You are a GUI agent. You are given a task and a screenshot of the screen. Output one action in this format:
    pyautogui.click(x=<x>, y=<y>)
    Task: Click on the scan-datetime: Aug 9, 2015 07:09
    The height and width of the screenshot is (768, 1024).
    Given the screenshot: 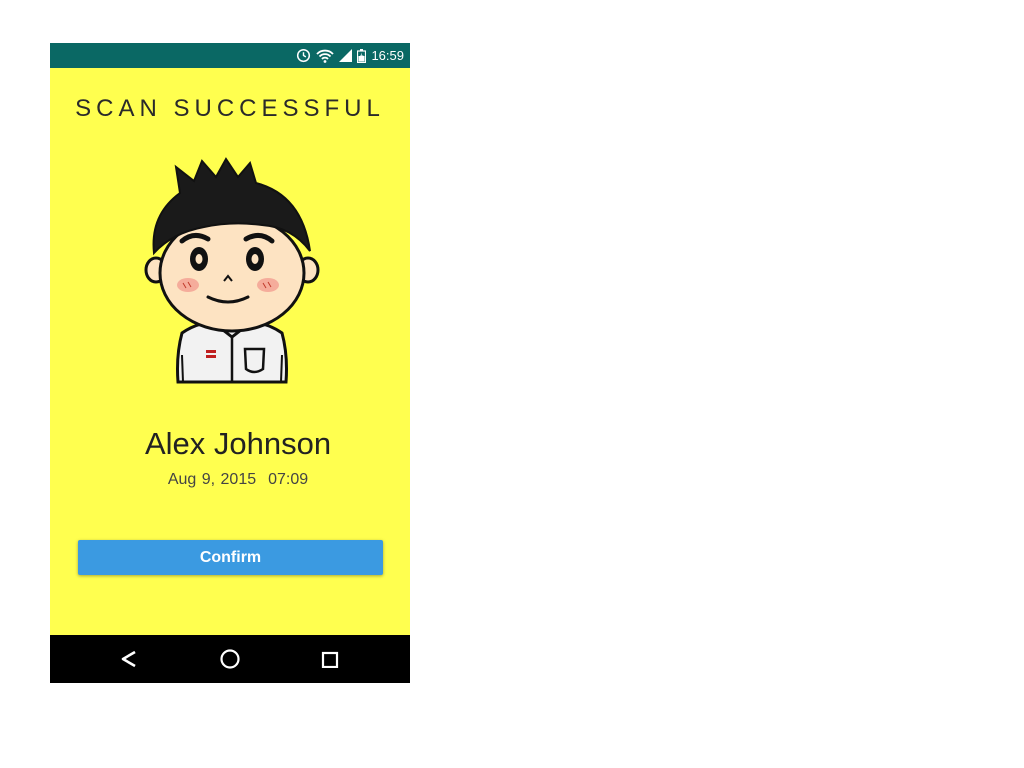 What is the action you would take?
    pyautogui.click(x=230, y=480)
    